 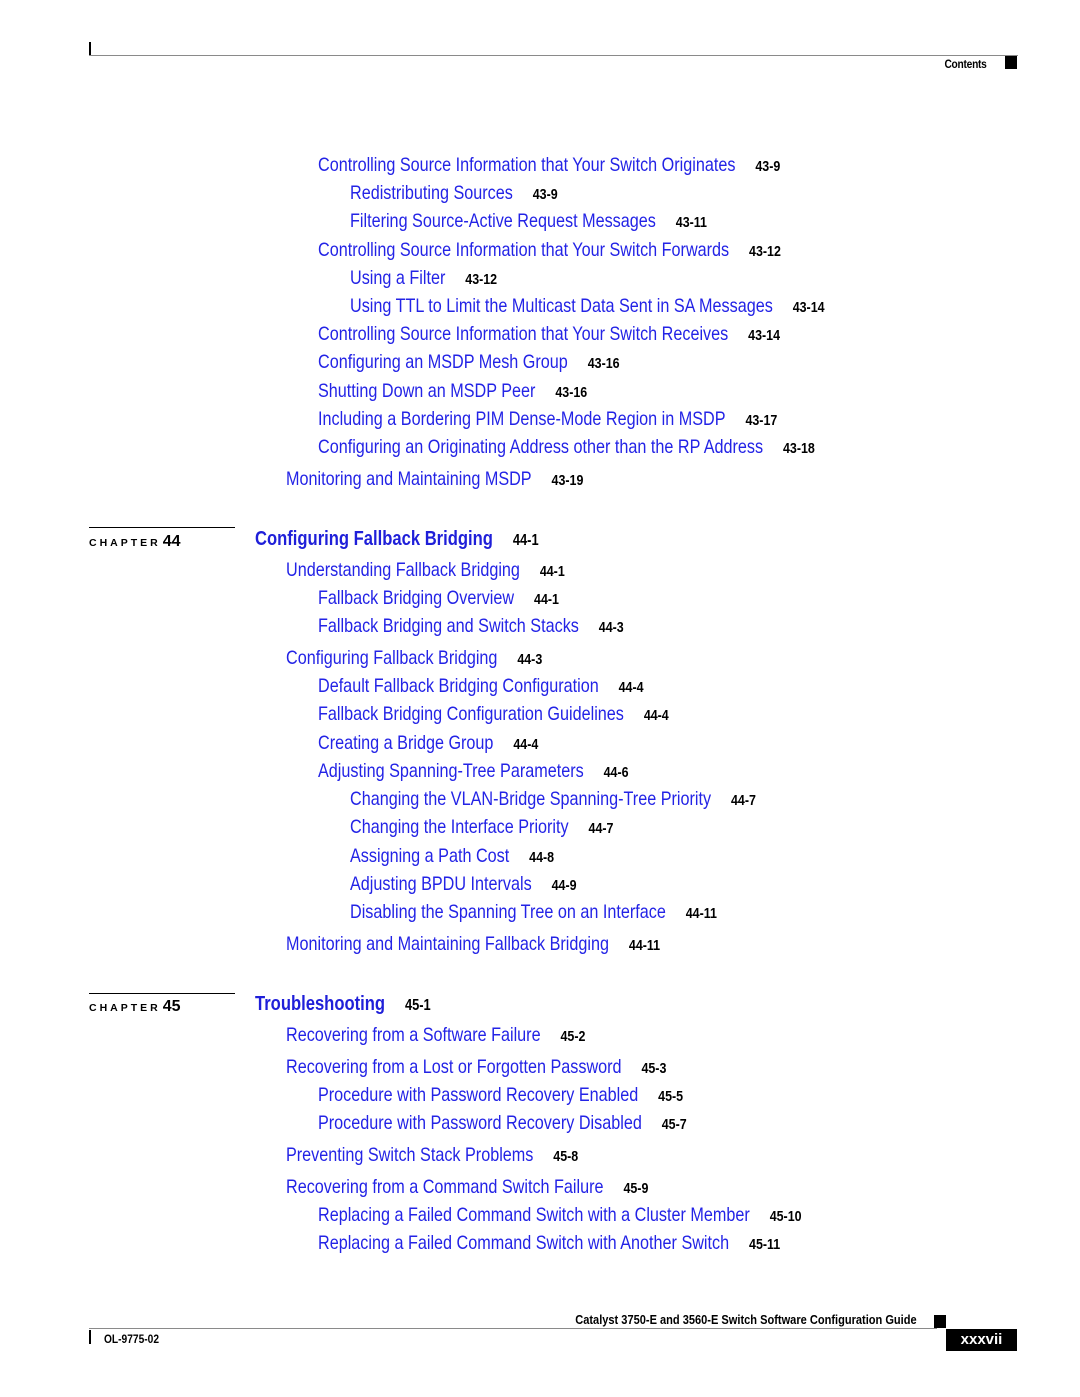 I want to click on toc-entry-page: 45-2, so click(x=573, y=1036).